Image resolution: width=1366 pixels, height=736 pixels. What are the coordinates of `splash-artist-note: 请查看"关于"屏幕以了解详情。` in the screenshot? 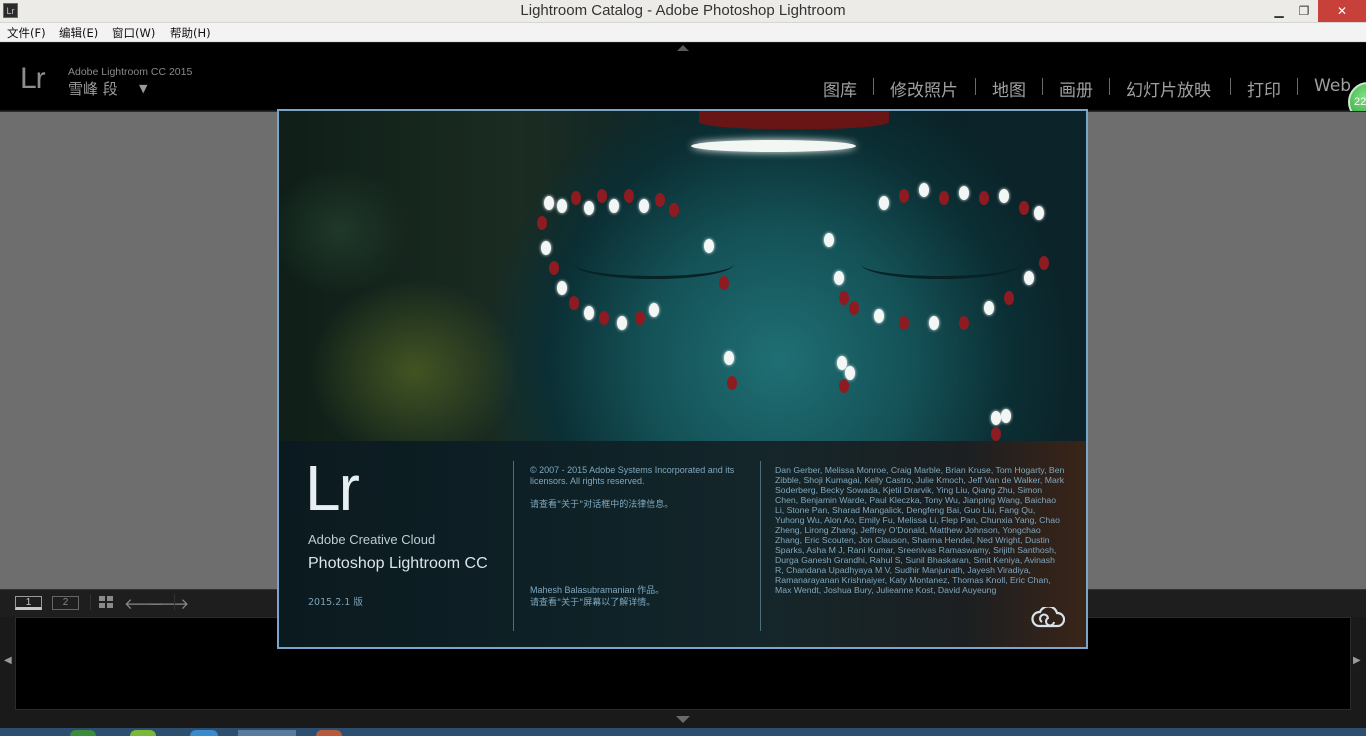 It's located at (593, 603).